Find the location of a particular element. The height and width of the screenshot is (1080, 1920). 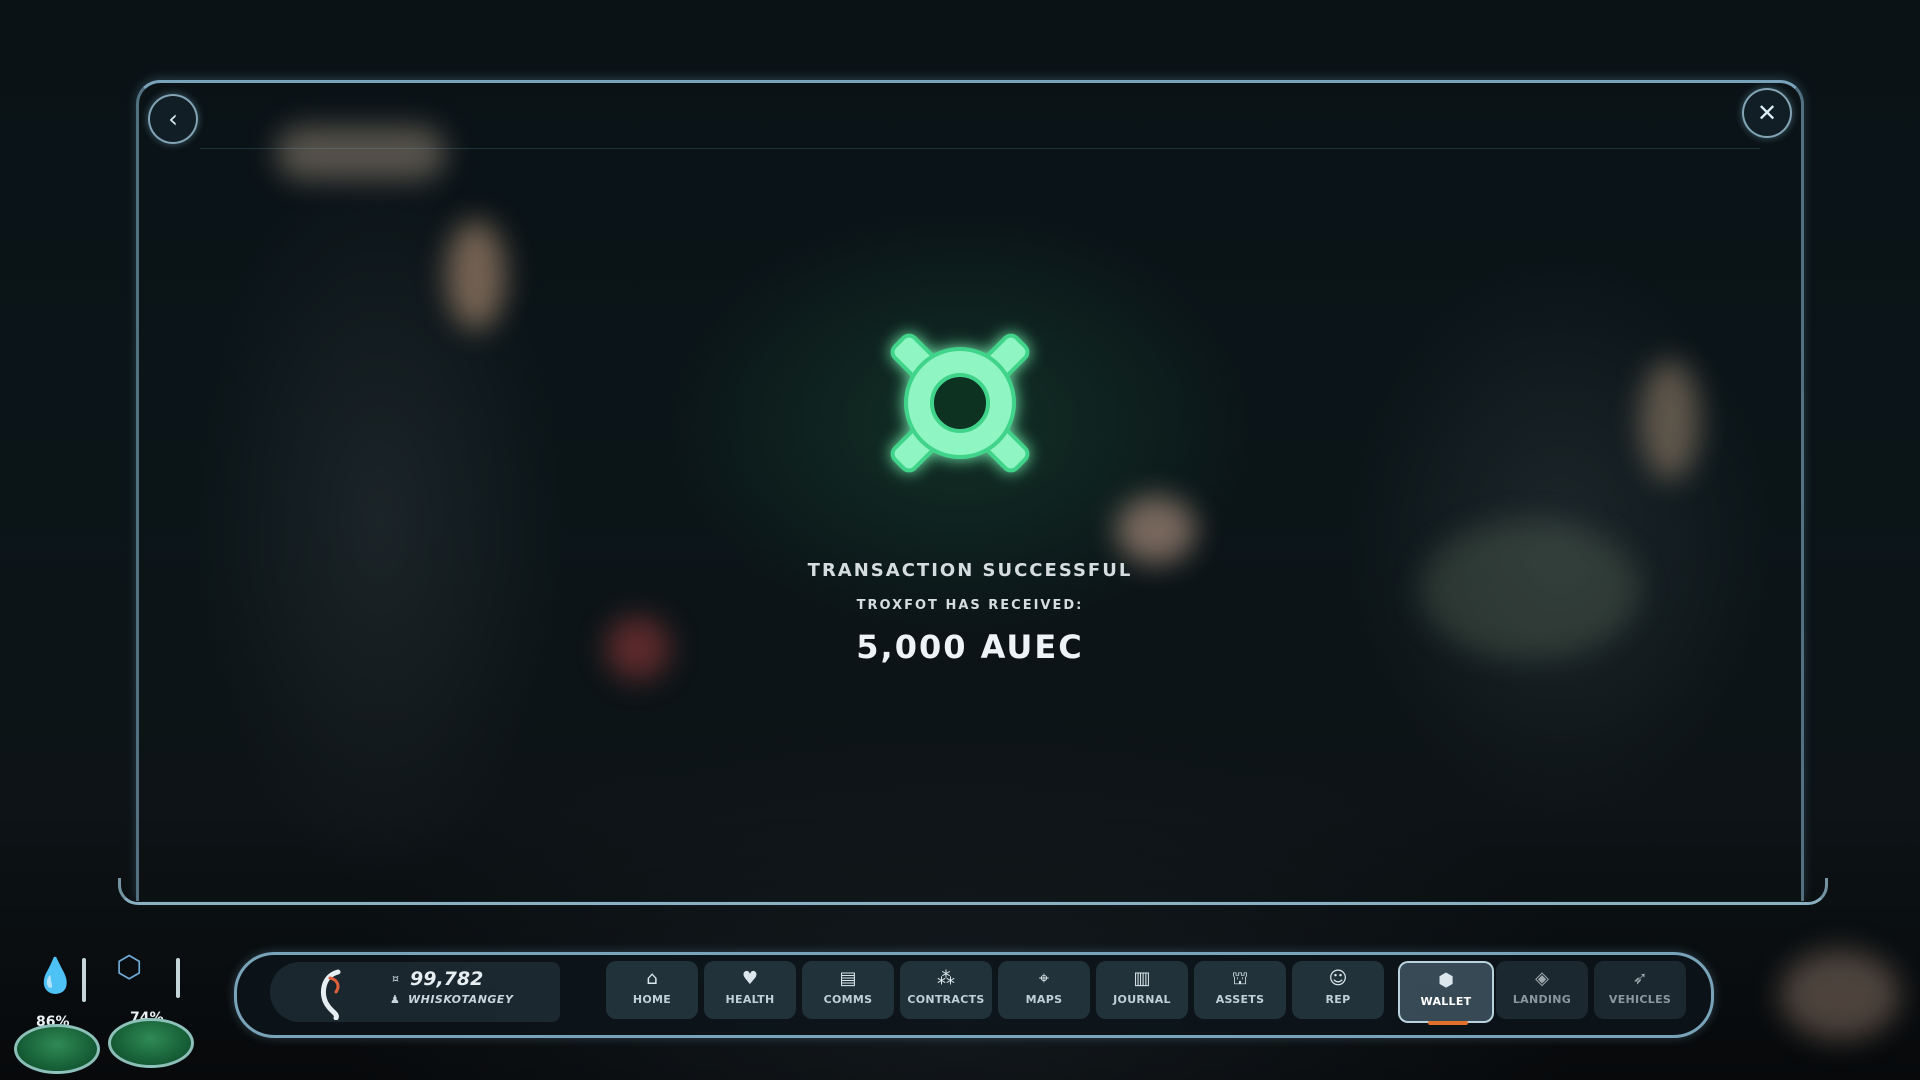

username: WHISKOTANGEY is located at coordinates (461, 999).